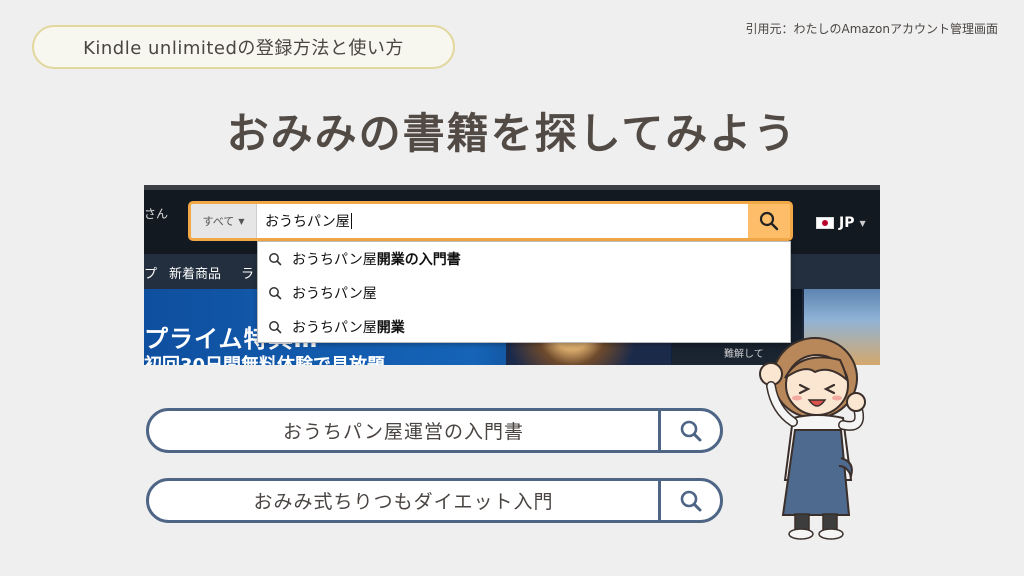 The height and width of the screenshot is (576, 1024). I want to click on example-search-box: おうちパン屋運営の入門書, so click(434, 430).